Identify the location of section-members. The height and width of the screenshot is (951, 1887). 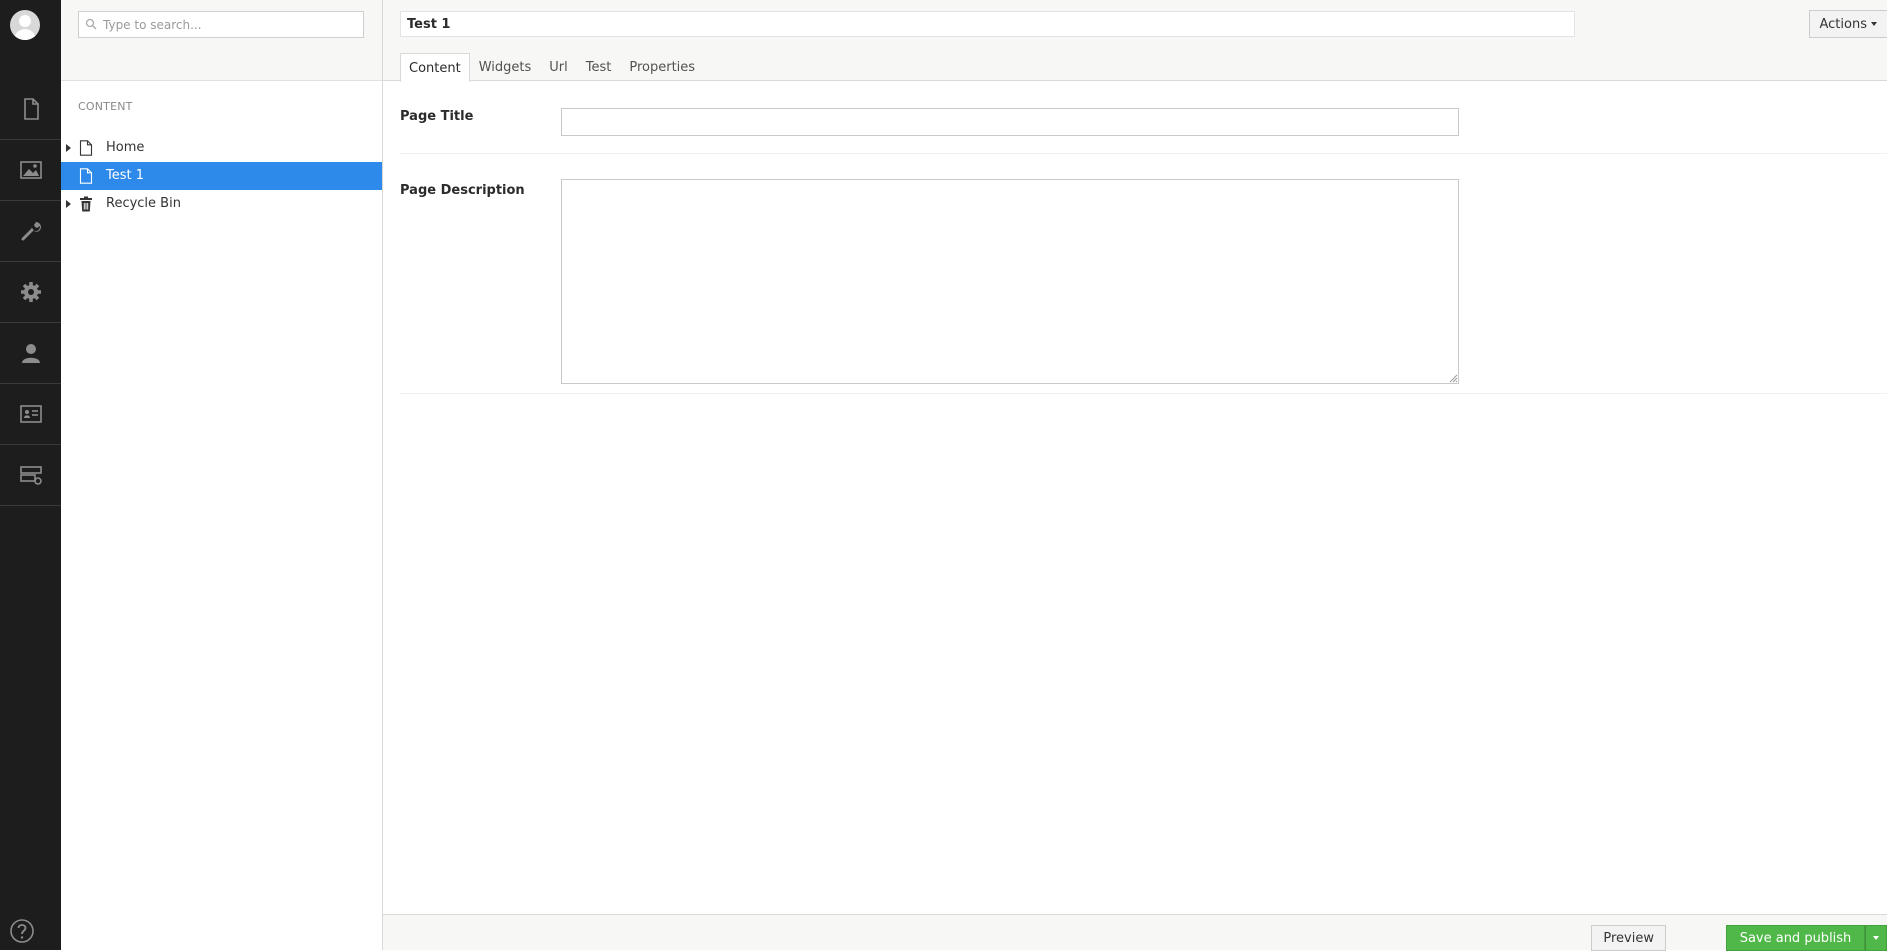
(30, 414).